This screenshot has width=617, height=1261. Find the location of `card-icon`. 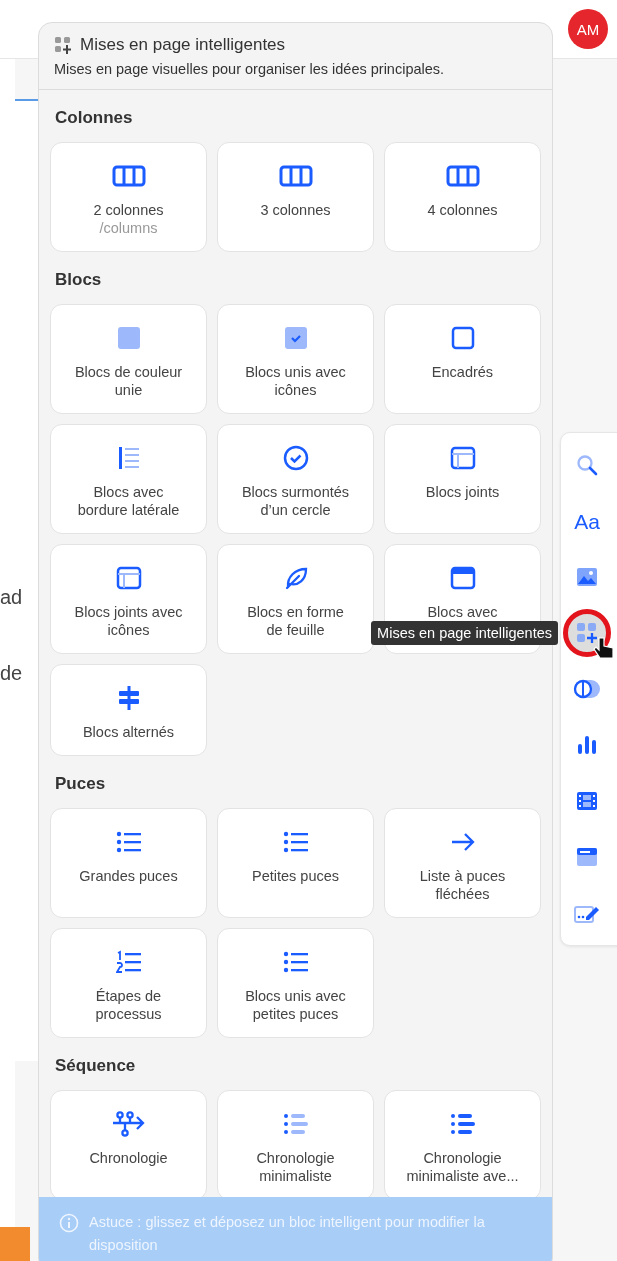

card-icon is located at coordinates (587, 857).